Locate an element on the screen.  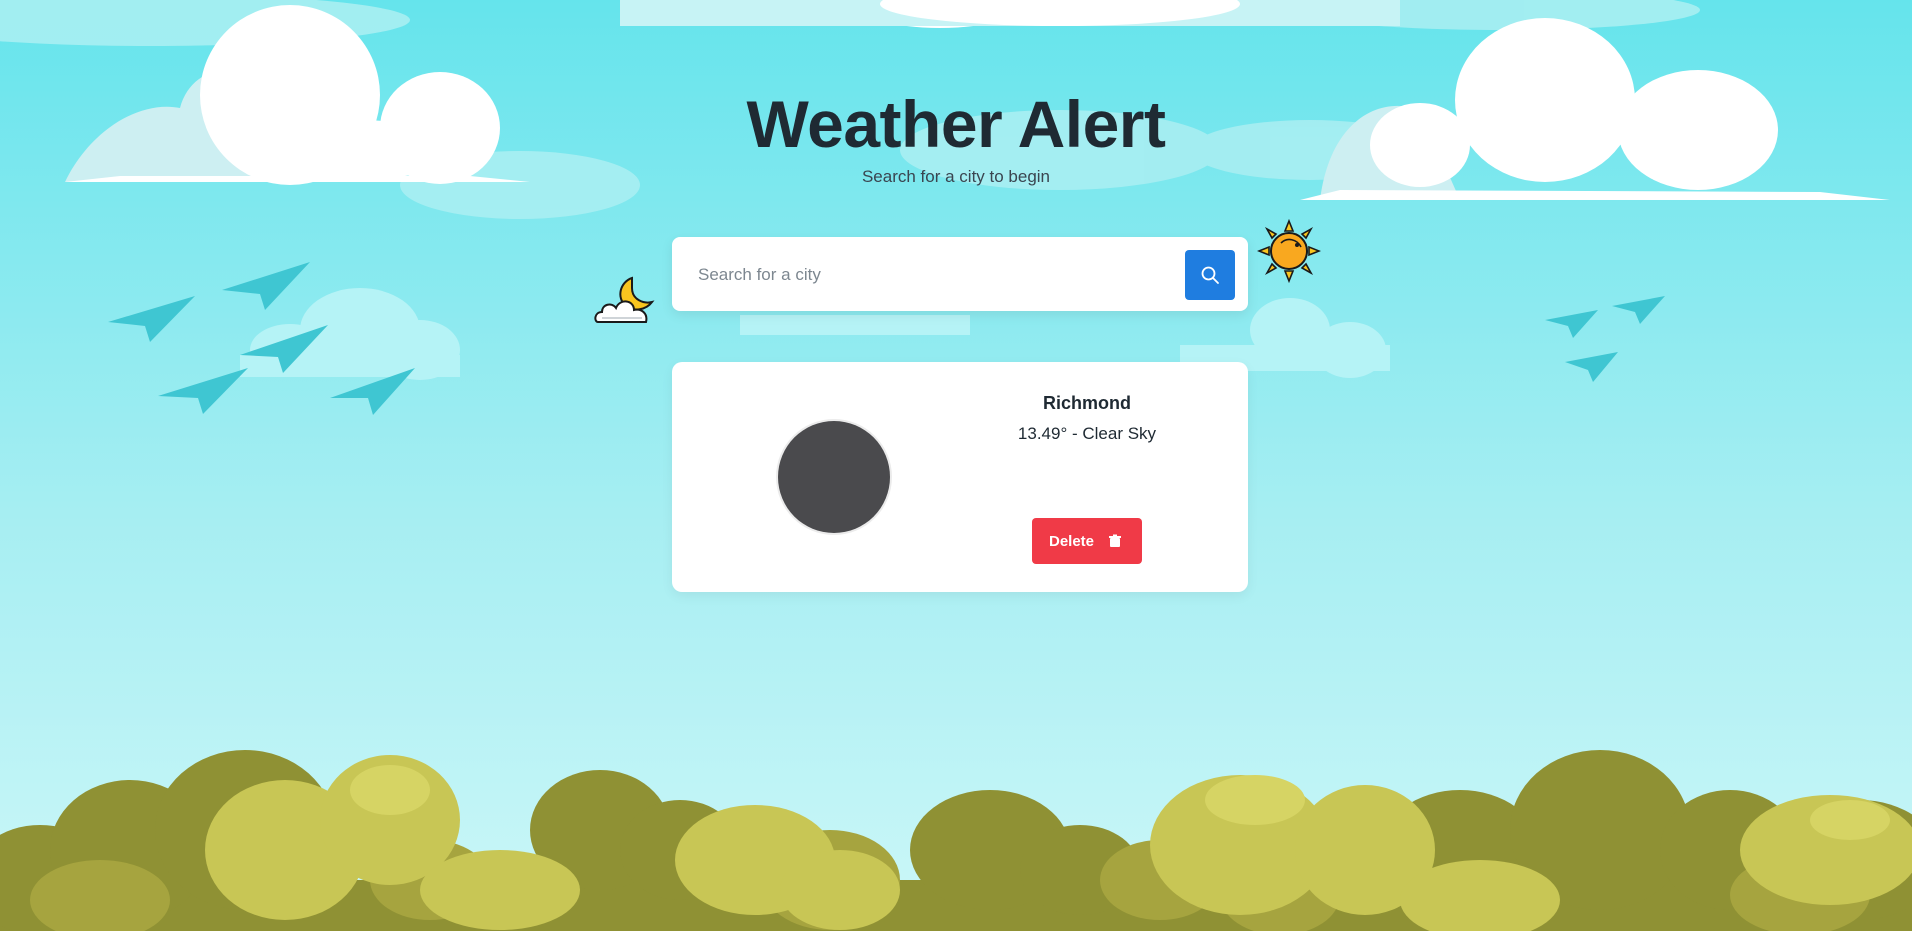
search-icon is located at coordinates (1210, 275).